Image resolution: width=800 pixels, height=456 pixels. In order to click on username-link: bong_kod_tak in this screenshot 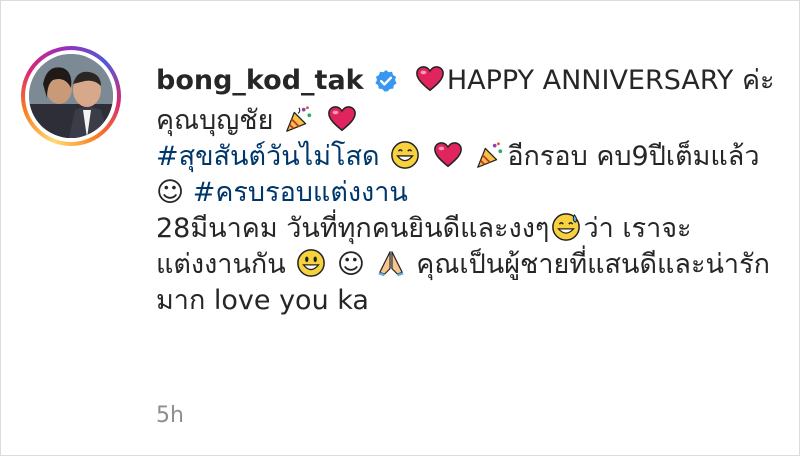, I will do `click(260, 80)`.